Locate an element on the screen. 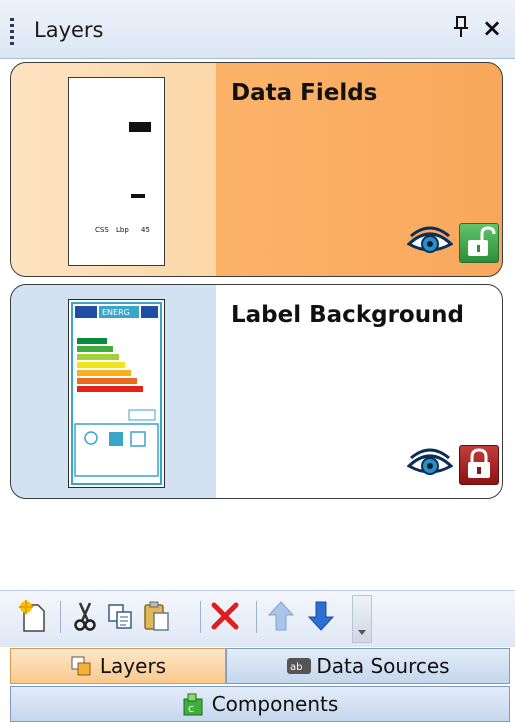 This screenshot has width=515, height=723. tab-layers: Layers is located at coordinates (118, 666).